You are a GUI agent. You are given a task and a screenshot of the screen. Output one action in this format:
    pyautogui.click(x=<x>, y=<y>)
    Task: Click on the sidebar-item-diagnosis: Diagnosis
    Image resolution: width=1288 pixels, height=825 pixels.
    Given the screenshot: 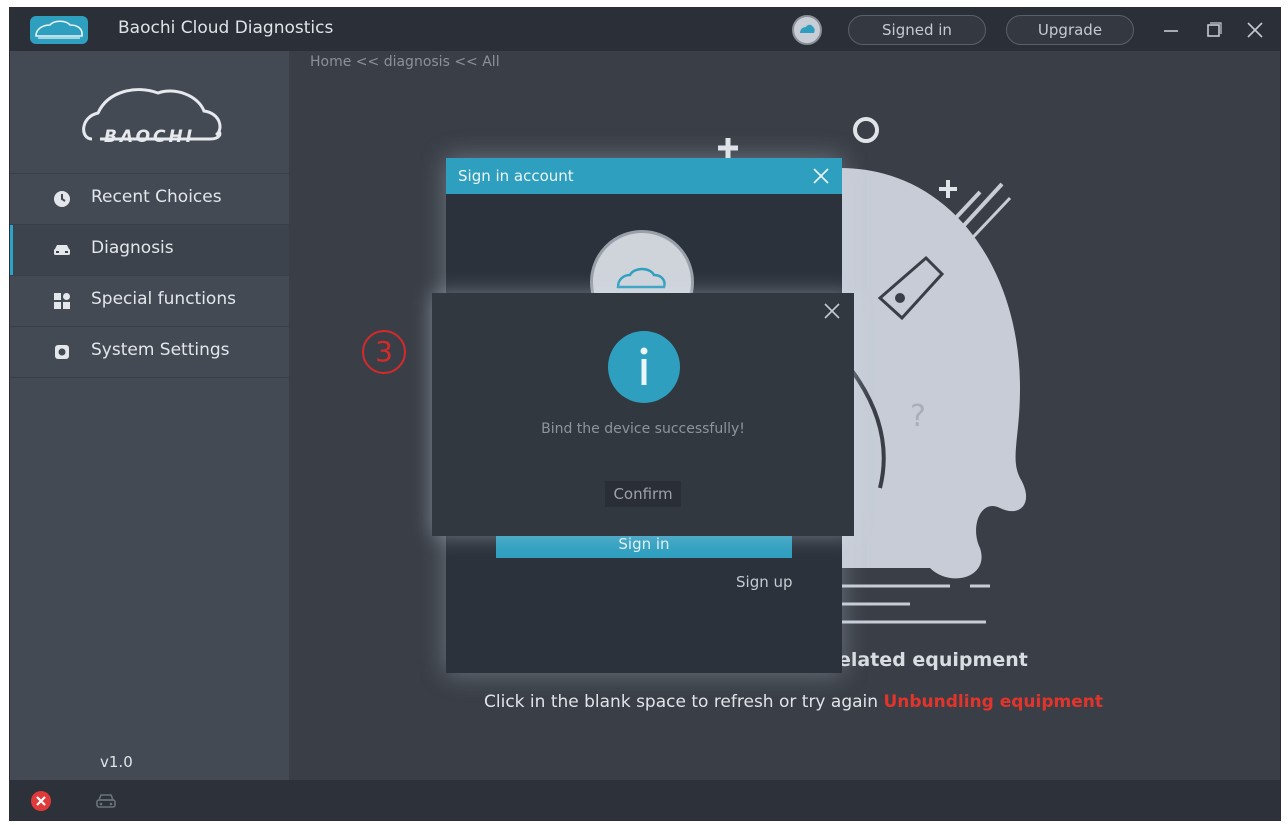 What is the action you would take?
    pyautogui.click(x=149, y=250)
    